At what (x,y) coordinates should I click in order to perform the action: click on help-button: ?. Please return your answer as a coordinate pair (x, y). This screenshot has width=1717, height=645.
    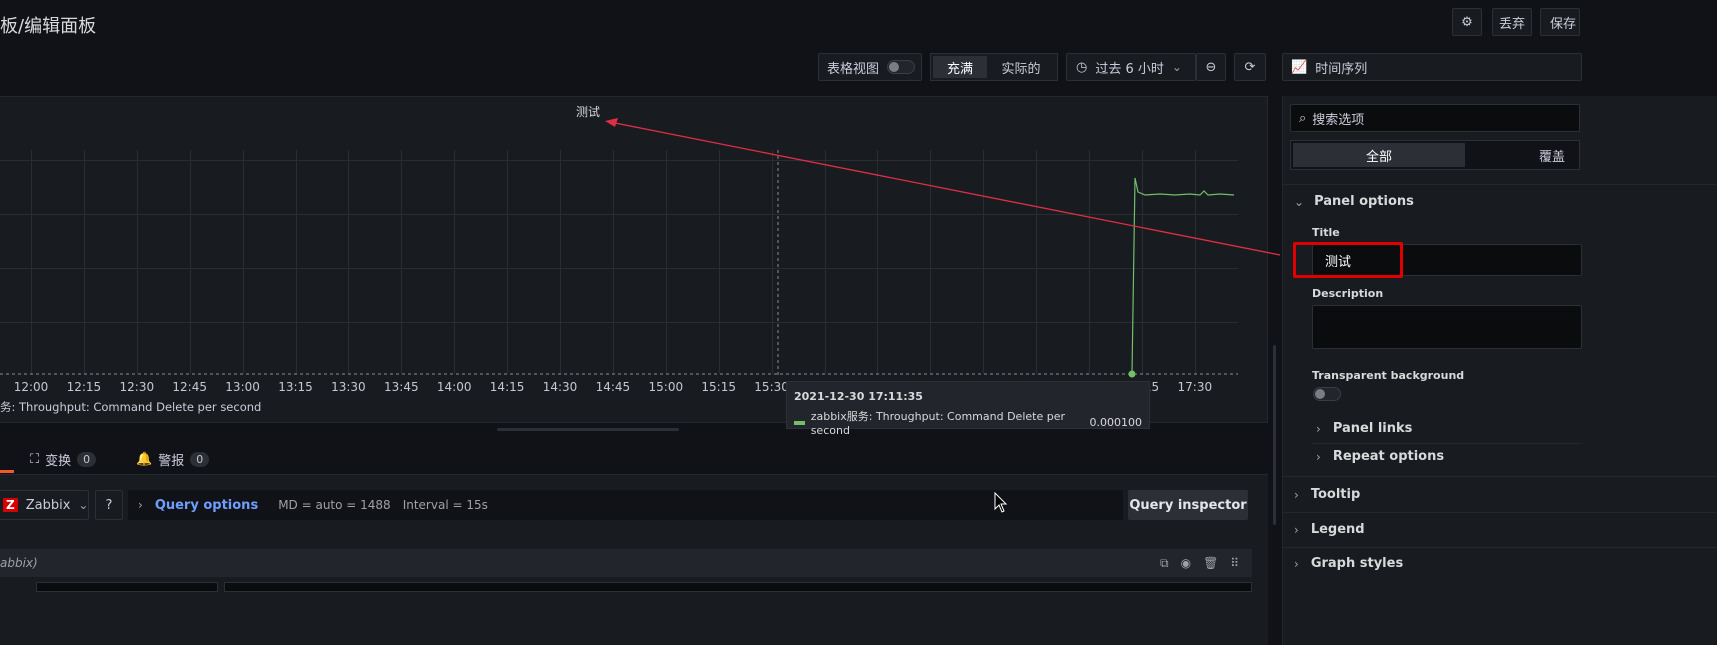
    Looking at the image, I should click on (109, 505).